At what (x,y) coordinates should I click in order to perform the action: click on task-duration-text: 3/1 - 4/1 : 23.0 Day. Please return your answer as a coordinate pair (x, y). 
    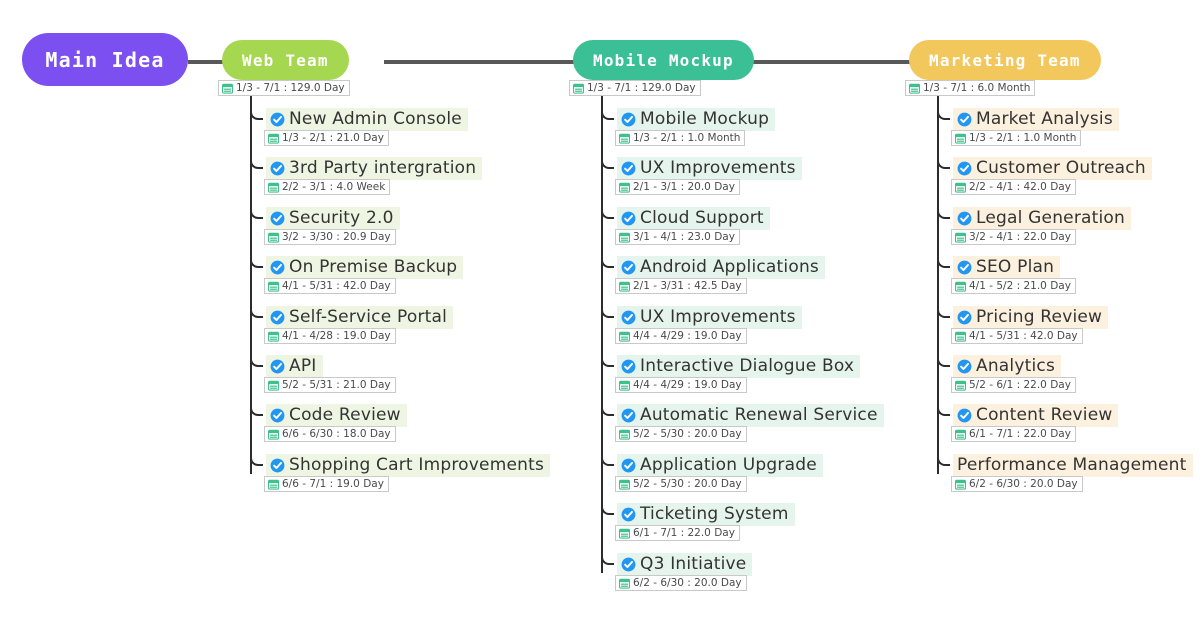
    Looking at the image, I should click on (684, 237).